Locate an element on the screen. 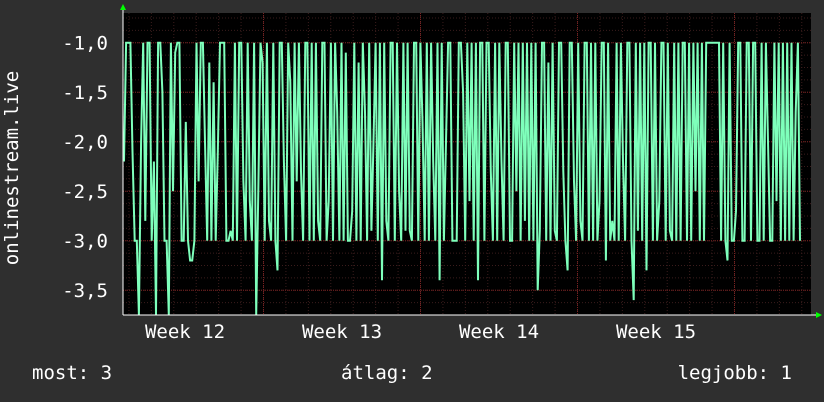 The height and width of the screenshot is (402, 824). legend-average-value: 2 is located at coordinates (427, 373).